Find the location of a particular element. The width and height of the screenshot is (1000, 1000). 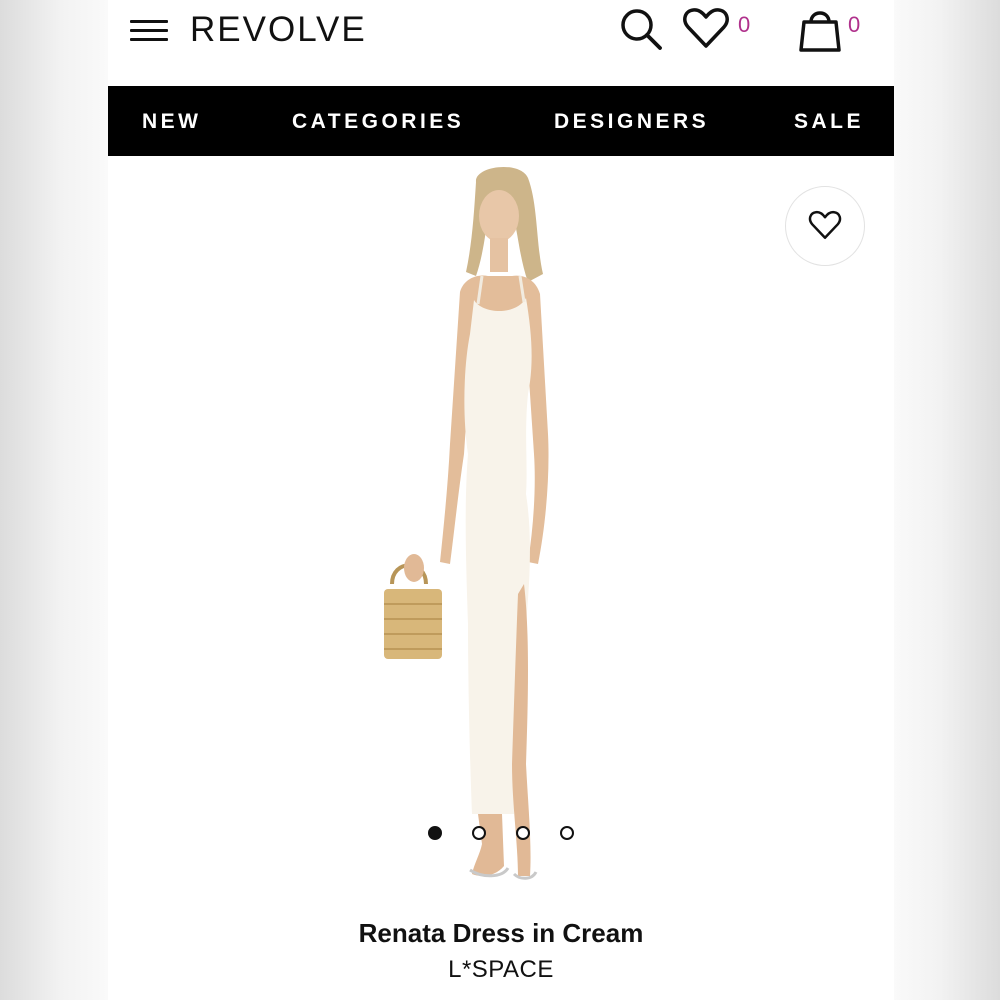

top-header: REVOLVE 0 0 is located at coordinates (501, 43).